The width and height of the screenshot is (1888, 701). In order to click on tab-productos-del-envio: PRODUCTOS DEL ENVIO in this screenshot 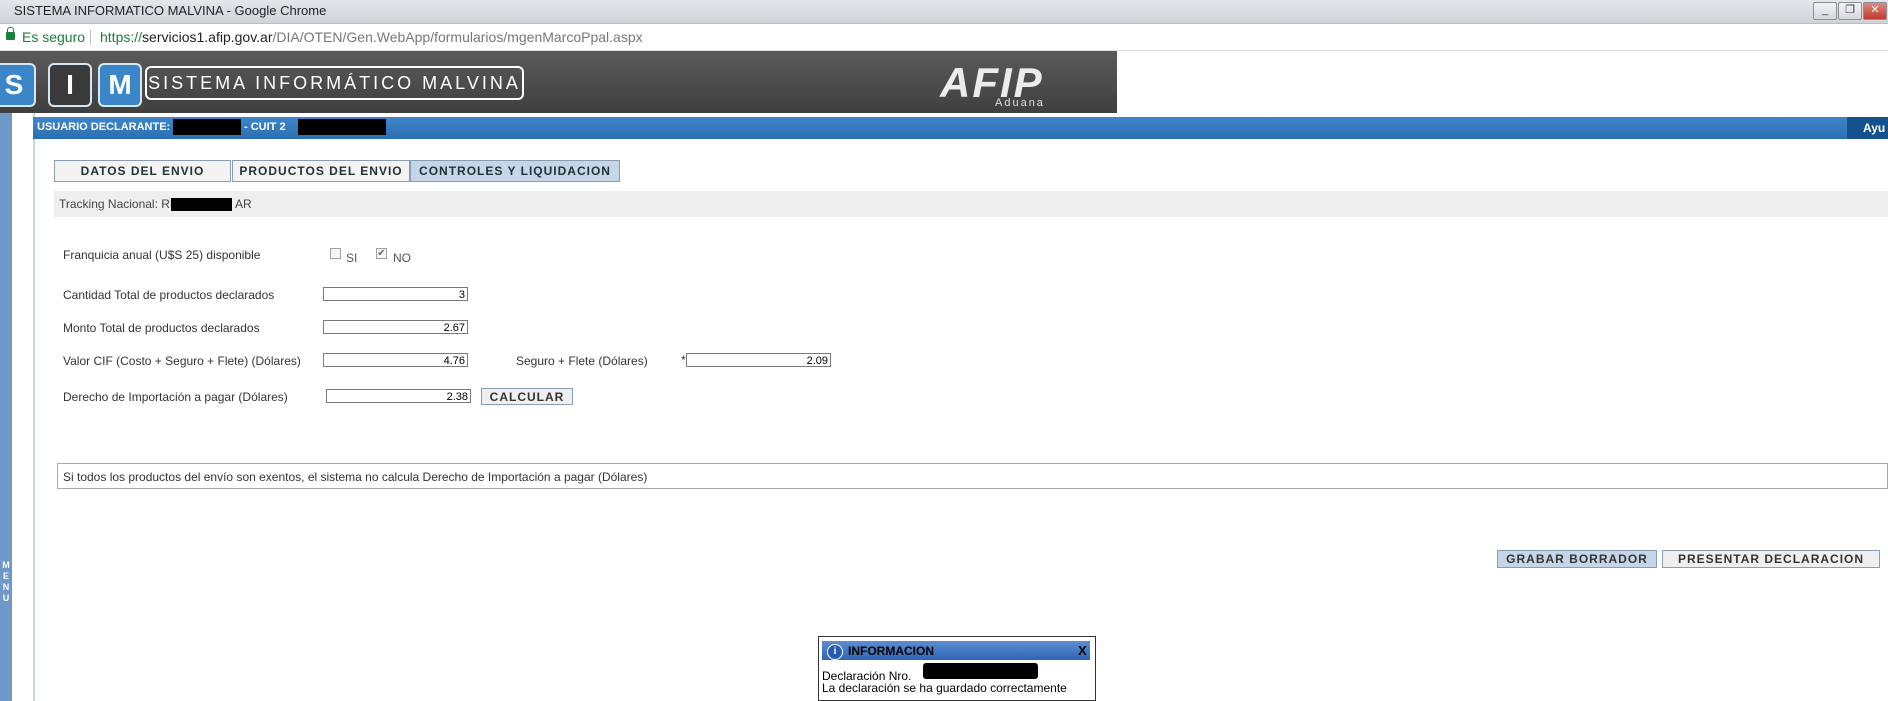, I will do `click(321, 171)`.